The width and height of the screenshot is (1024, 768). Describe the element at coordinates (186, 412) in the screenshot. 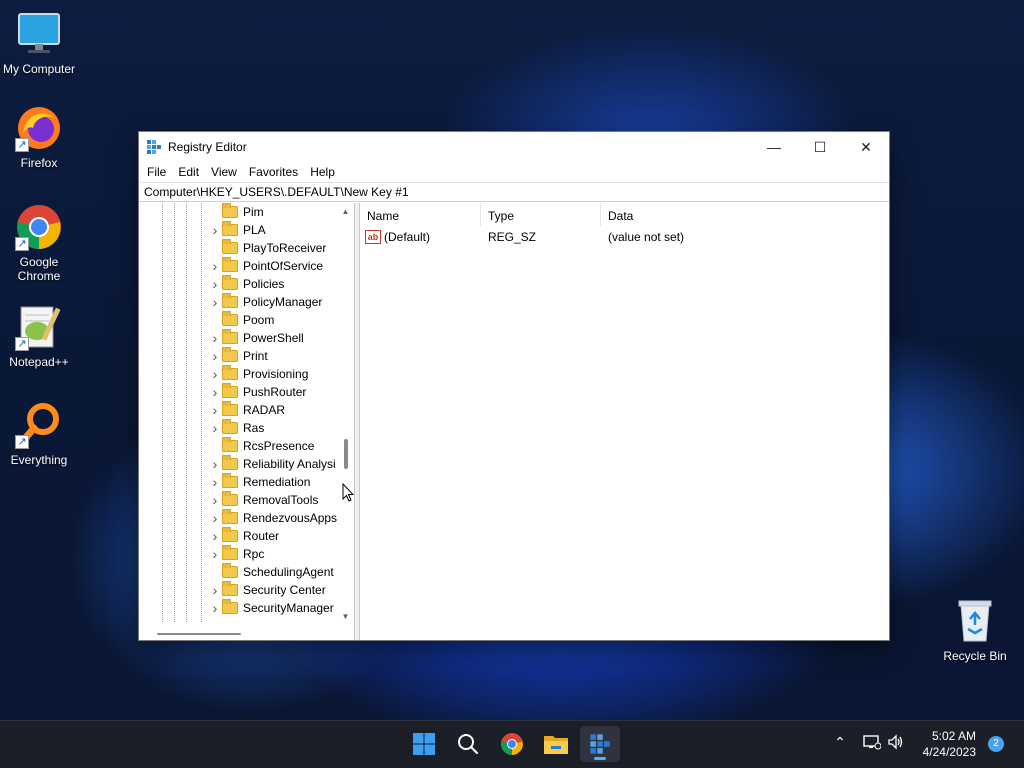

I see `tree-guide-line` at that location.